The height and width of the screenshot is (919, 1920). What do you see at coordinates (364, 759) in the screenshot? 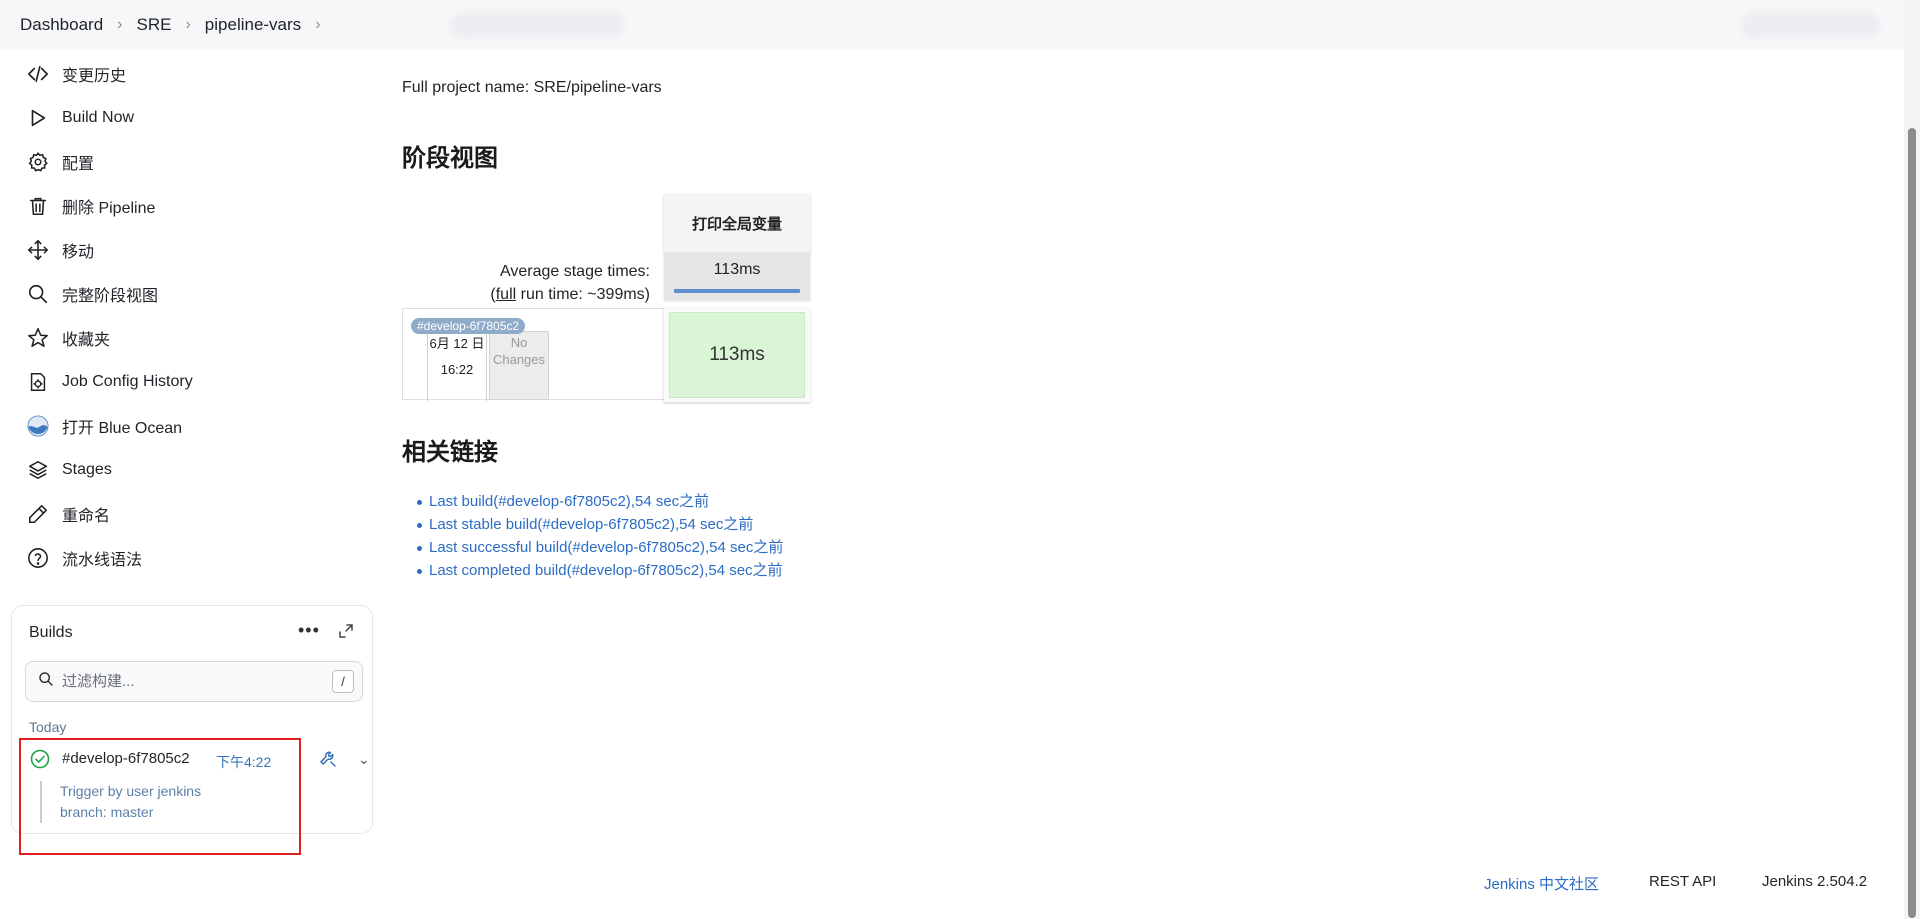
I see `chevron-down-icon: ⌄` at bounding box center [364, 759].